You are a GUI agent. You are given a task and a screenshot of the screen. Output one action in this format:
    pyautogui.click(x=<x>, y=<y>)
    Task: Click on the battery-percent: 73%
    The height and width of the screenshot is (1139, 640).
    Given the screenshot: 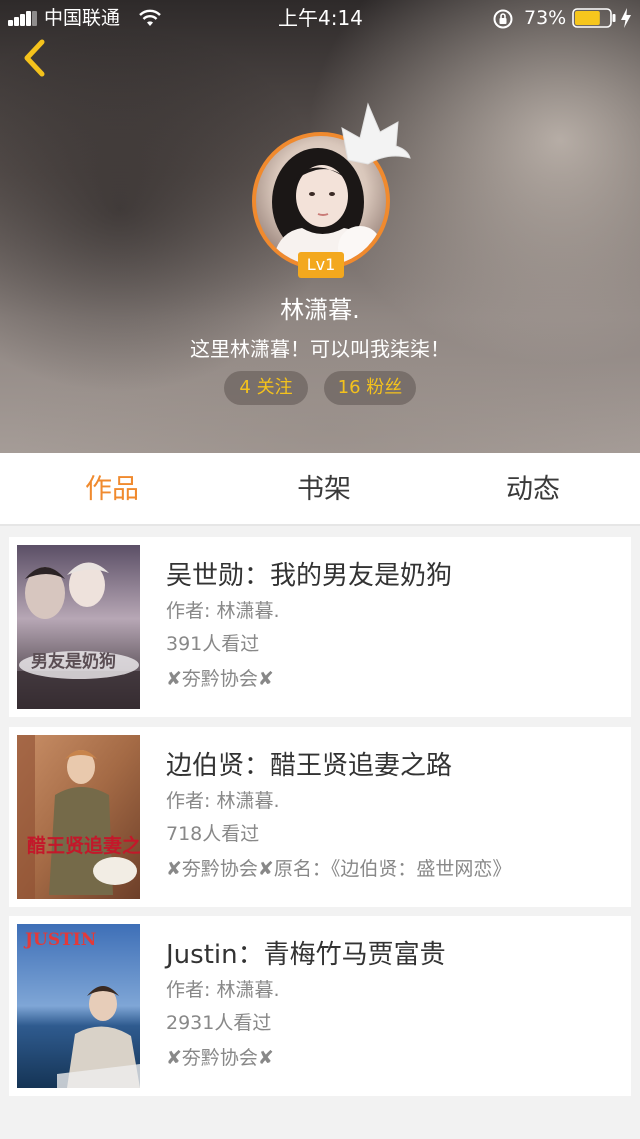 What is the action you would take?
    pyautogui.click(x=545, y=18)
    